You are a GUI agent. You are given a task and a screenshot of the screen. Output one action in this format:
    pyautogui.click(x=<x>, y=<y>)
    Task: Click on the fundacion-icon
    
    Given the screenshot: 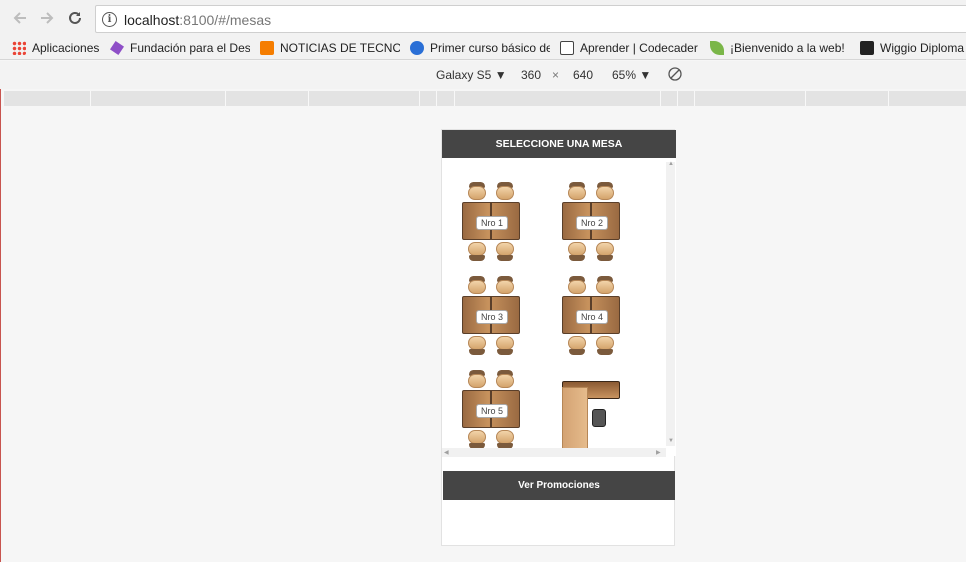 What is the action you would take?
    pyautogui.click(x=117, y=48)
    